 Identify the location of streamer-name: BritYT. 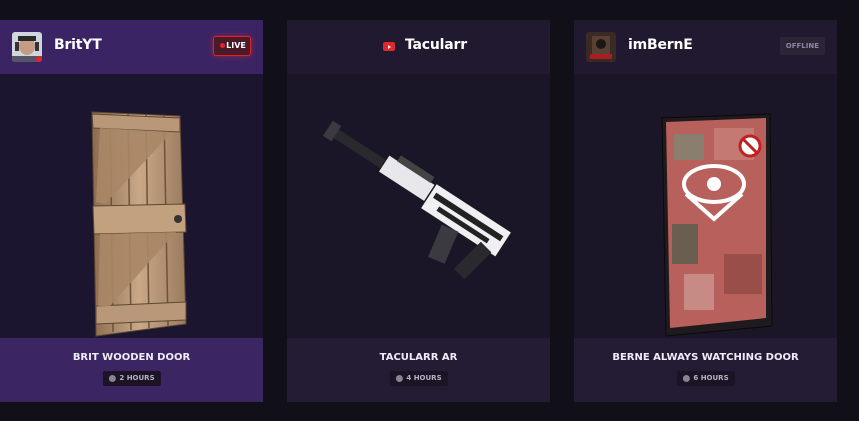
(78, 45).